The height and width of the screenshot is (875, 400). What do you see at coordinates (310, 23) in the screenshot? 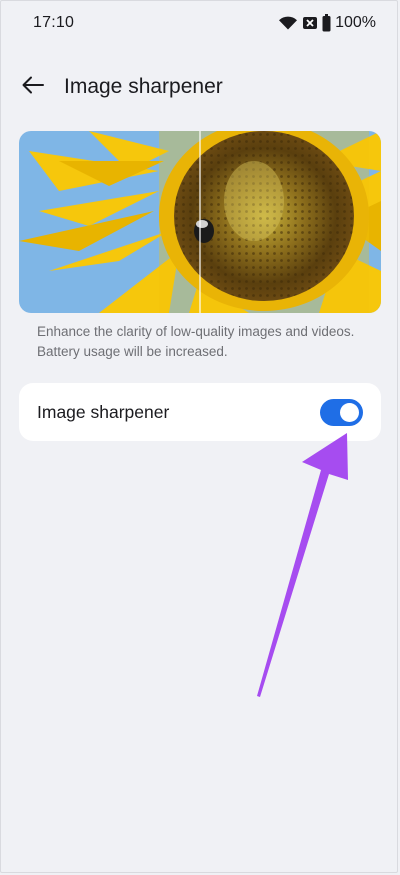
I see `sim-blocked-icon` at bounding box center [310, 23].